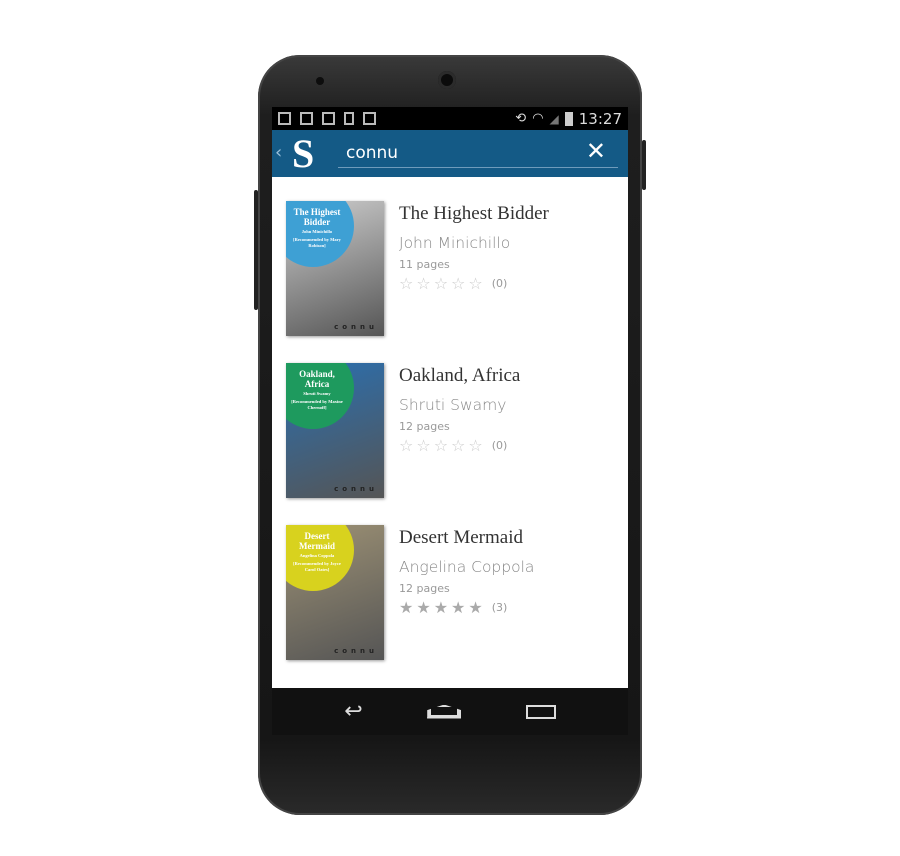 Image resolution: width=900 pixels, height=856 pixels. I want to click on clock: 13:27, so click(600, 118).